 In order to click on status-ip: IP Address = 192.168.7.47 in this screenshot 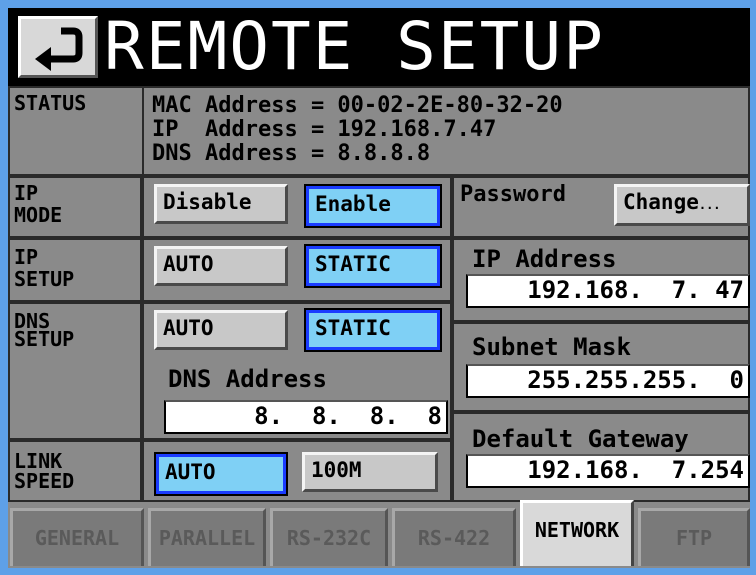, I will do `click(324, 129)`.